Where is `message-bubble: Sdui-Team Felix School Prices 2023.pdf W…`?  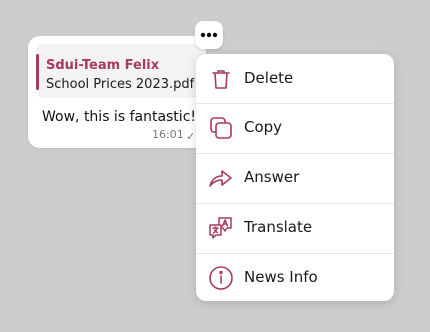 message-bubble: Sdui-Team Felix School Prices 2023.pdf W… is located at coordinates (117, 92).